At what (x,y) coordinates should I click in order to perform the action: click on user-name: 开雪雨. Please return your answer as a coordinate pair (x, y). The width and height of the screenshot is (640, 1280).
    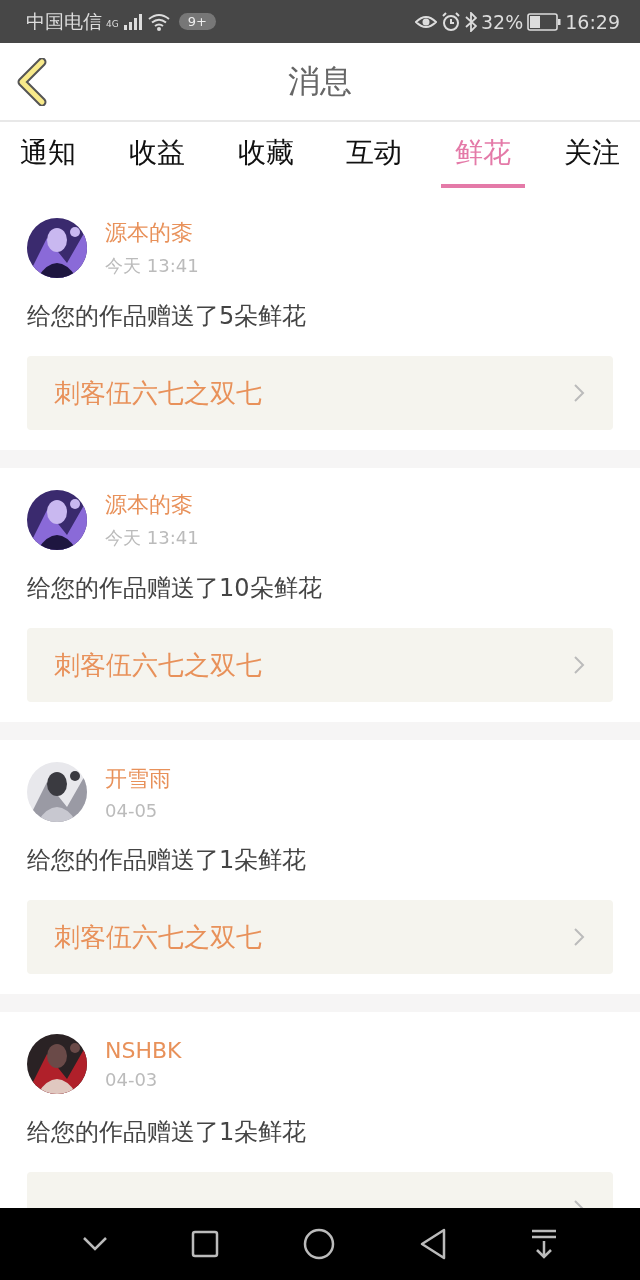
    Looking at the image, I should click on (138, 778).